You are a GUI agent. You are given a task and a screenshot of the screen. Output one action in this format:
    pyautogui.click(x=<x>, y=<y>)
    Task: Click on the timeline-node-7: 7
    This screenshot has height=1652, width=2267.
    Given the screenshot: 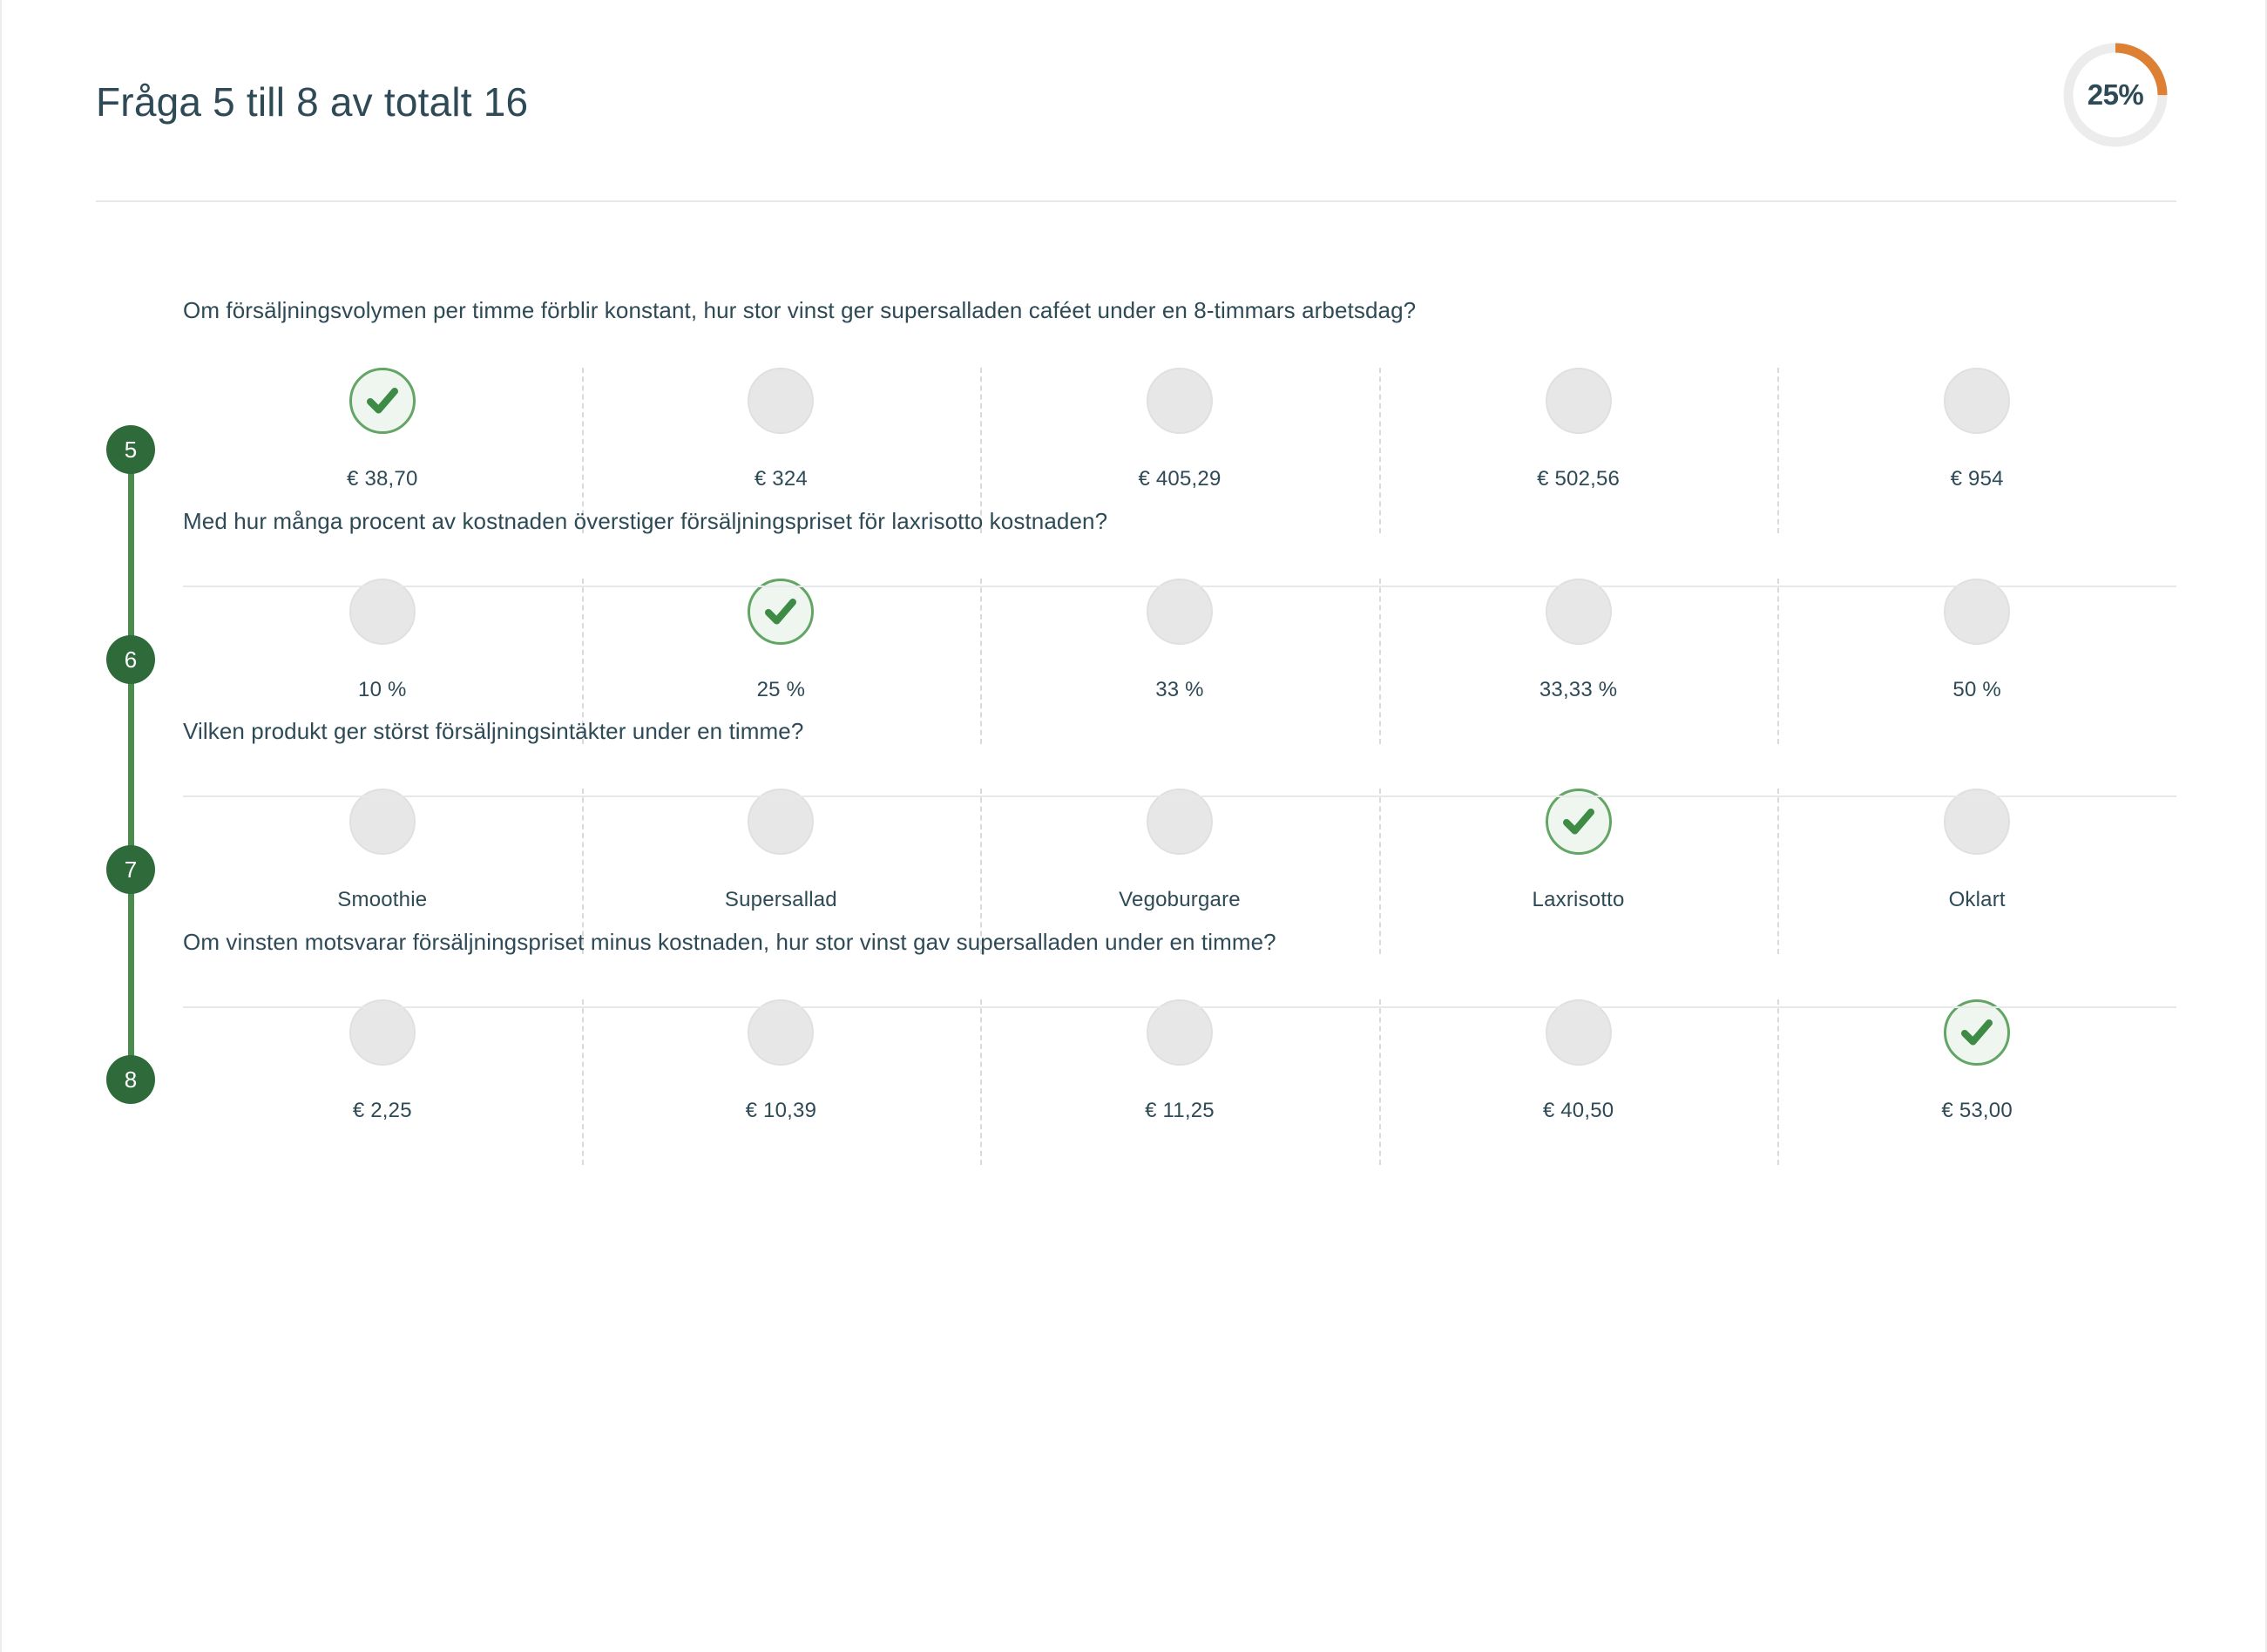 What is the action you would take?
    pyautogui.click(x=130, y=869)
    